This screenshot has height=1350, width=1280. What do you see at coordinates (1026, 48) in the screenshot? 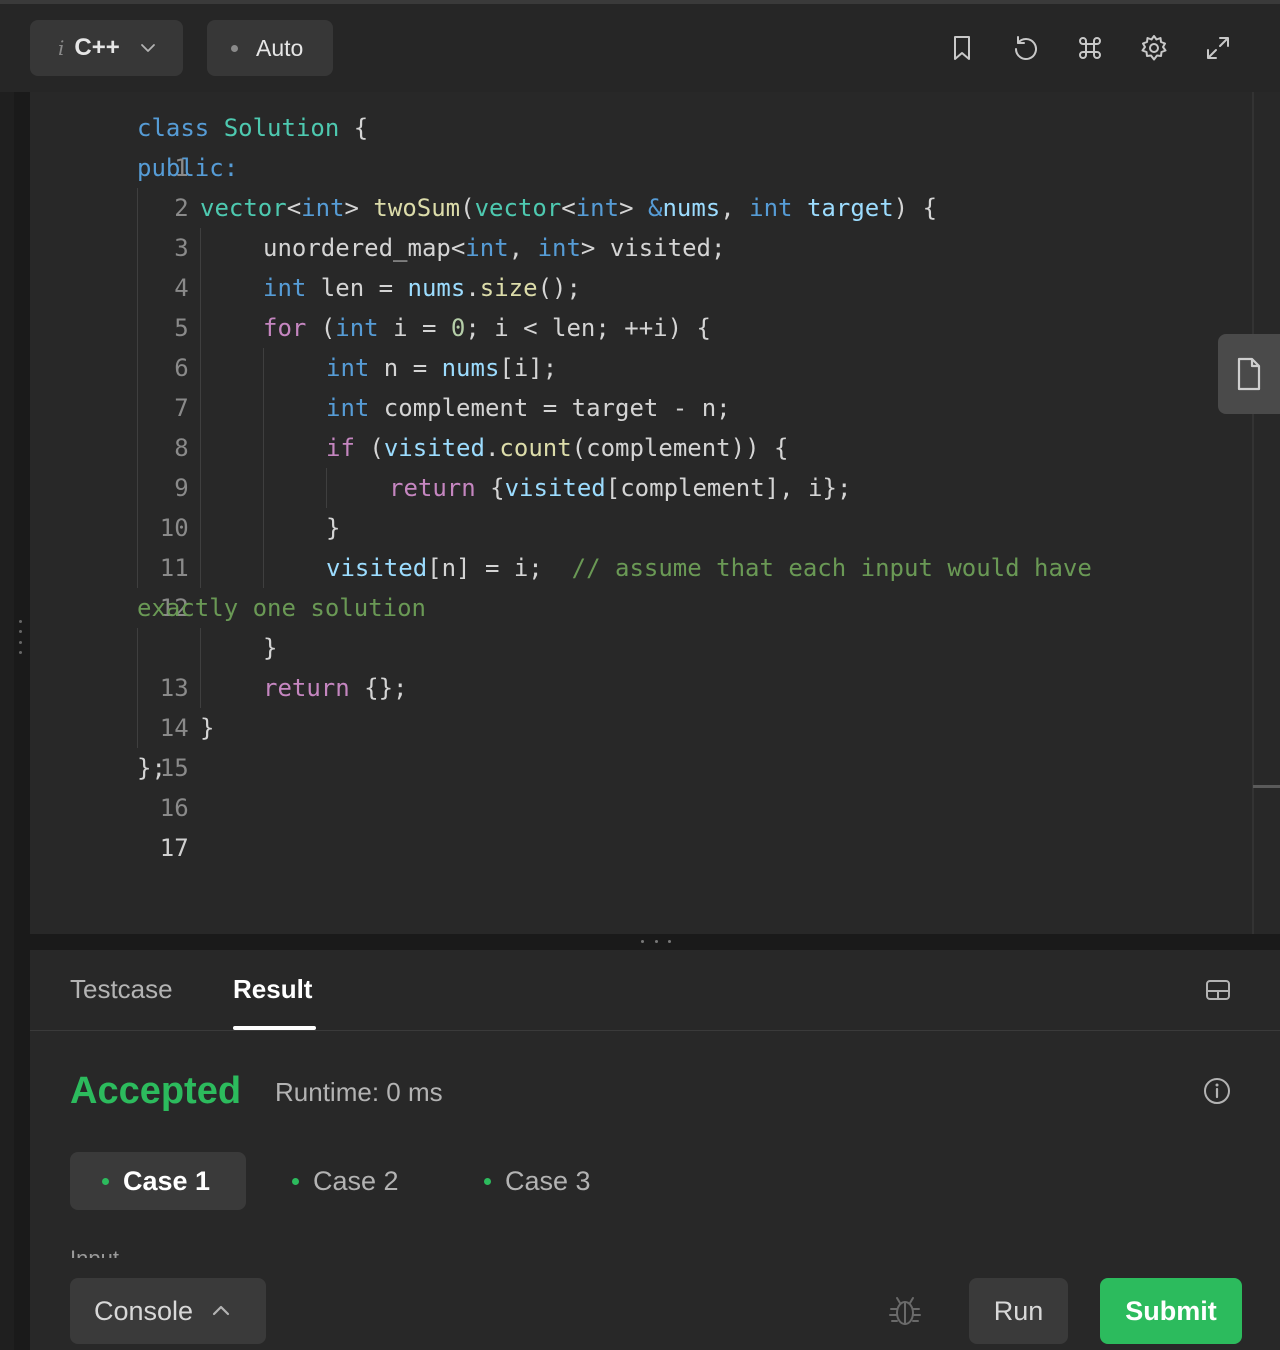
I see `reset-icon` at bounding box center [1026, 48].